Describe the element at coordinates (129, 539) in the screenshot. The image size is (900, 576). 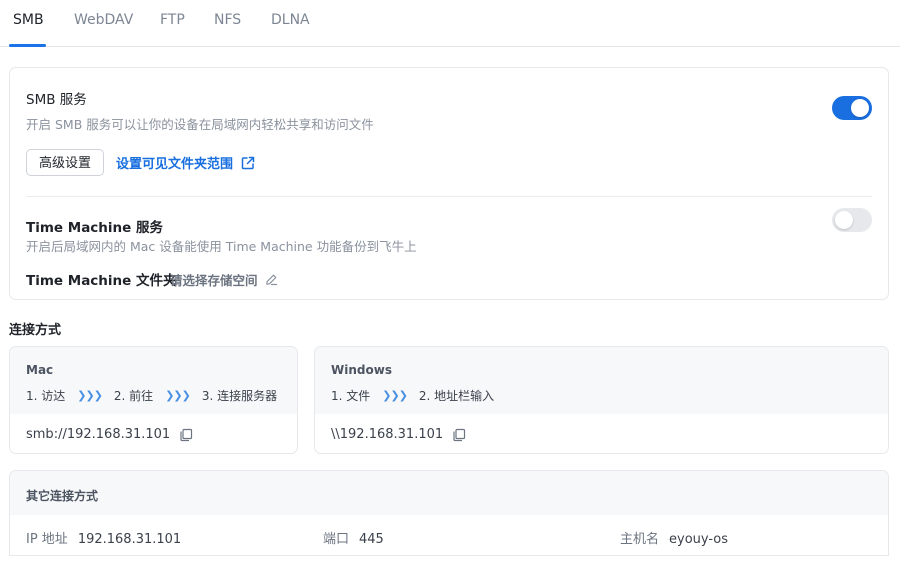
I see `ip-value: 192.168.31.101` at that location.